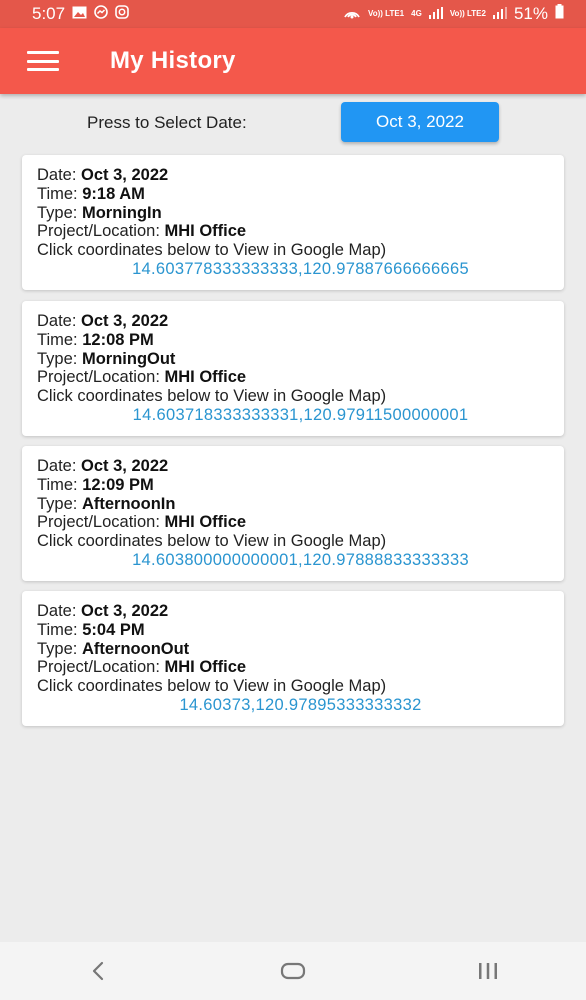  Describe the element at coordinates (352, 14) in the screenshot. I see `hotspot-icon` at that location.